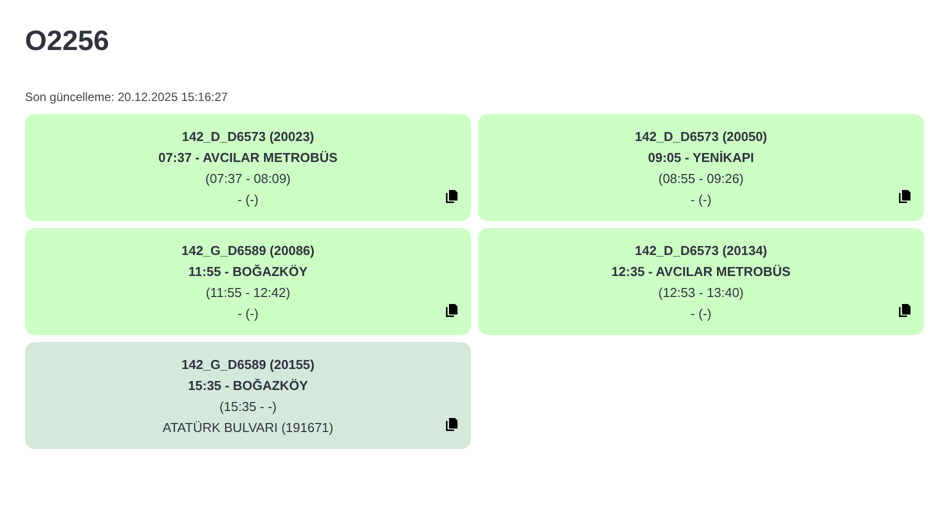 The height and width of the screenshot is (510, 942). I want to click on last-update-text: Son güncelleme: 20.12.2025 15:16:27, so click(127, 97).